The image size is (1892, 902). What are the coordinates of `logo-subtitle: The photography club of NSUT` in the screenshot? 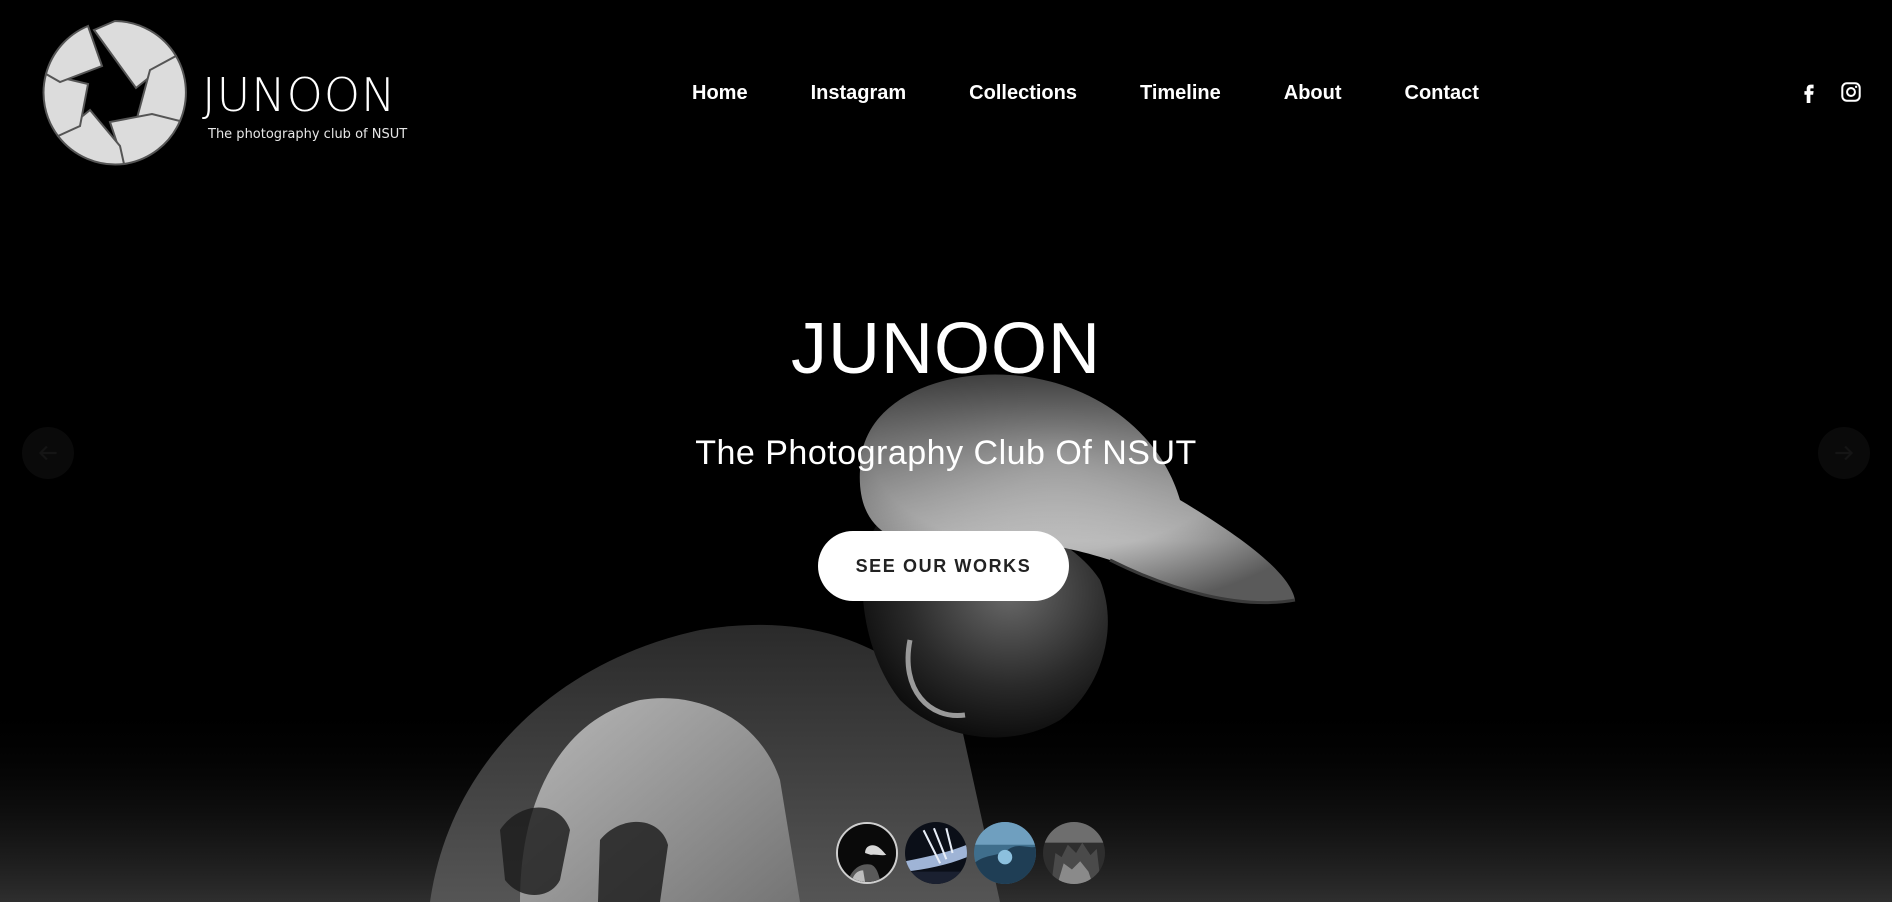 It's located at (308, 134).